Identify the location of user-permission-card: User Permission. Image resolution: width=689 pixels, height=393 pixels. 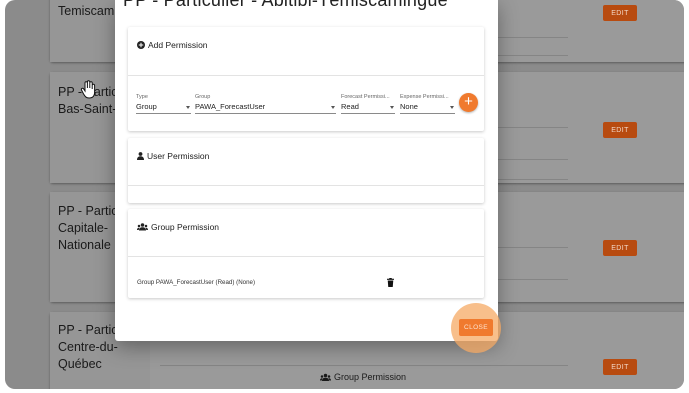
(306, 170).